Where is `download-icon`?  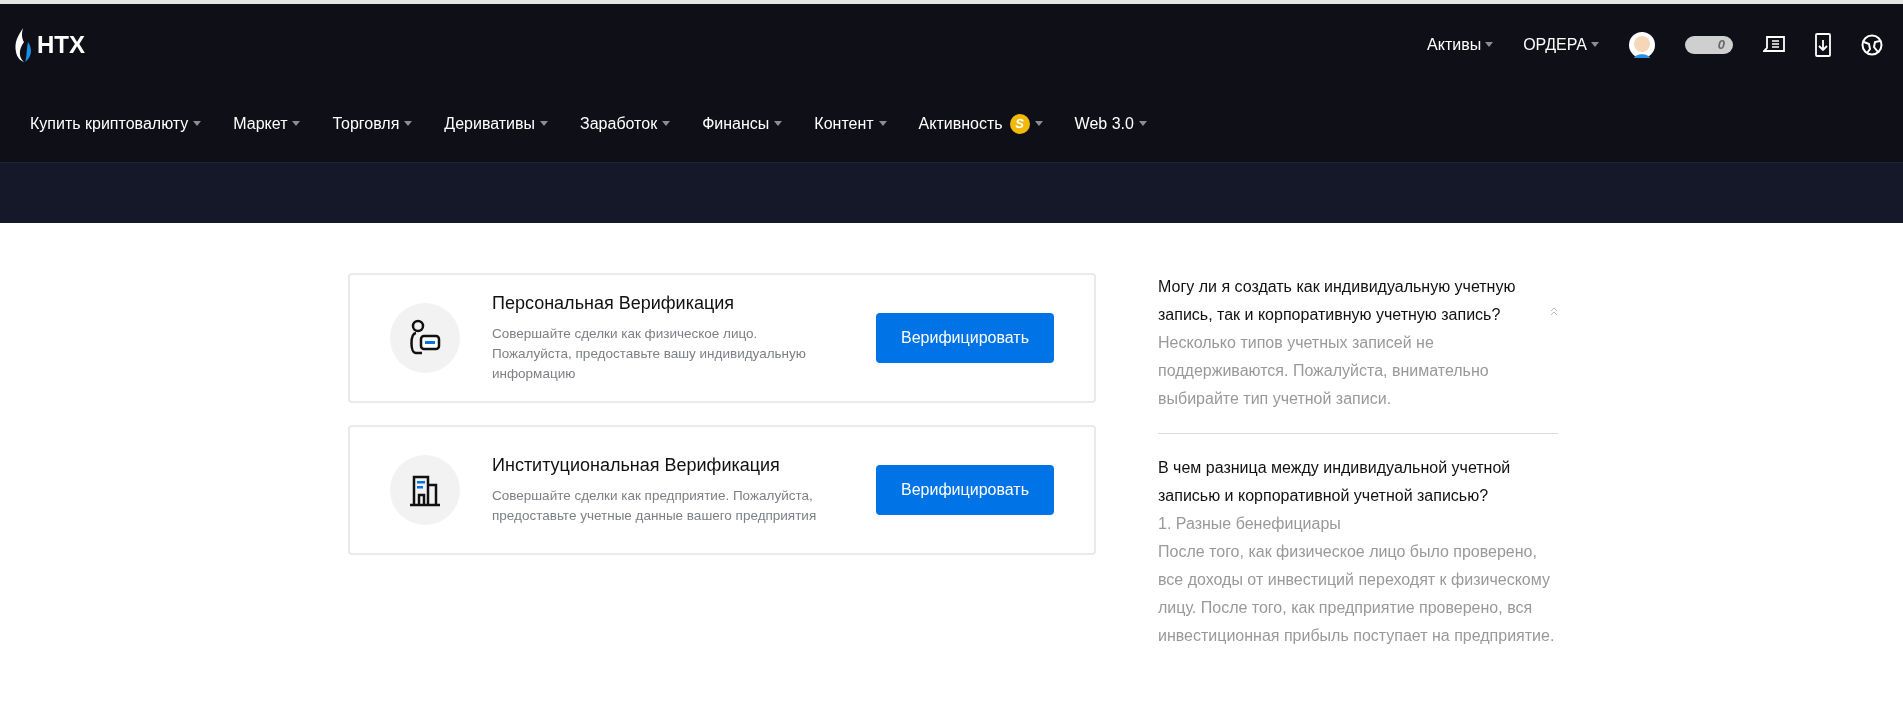 download-icon is located at coordinates (1823, 44).